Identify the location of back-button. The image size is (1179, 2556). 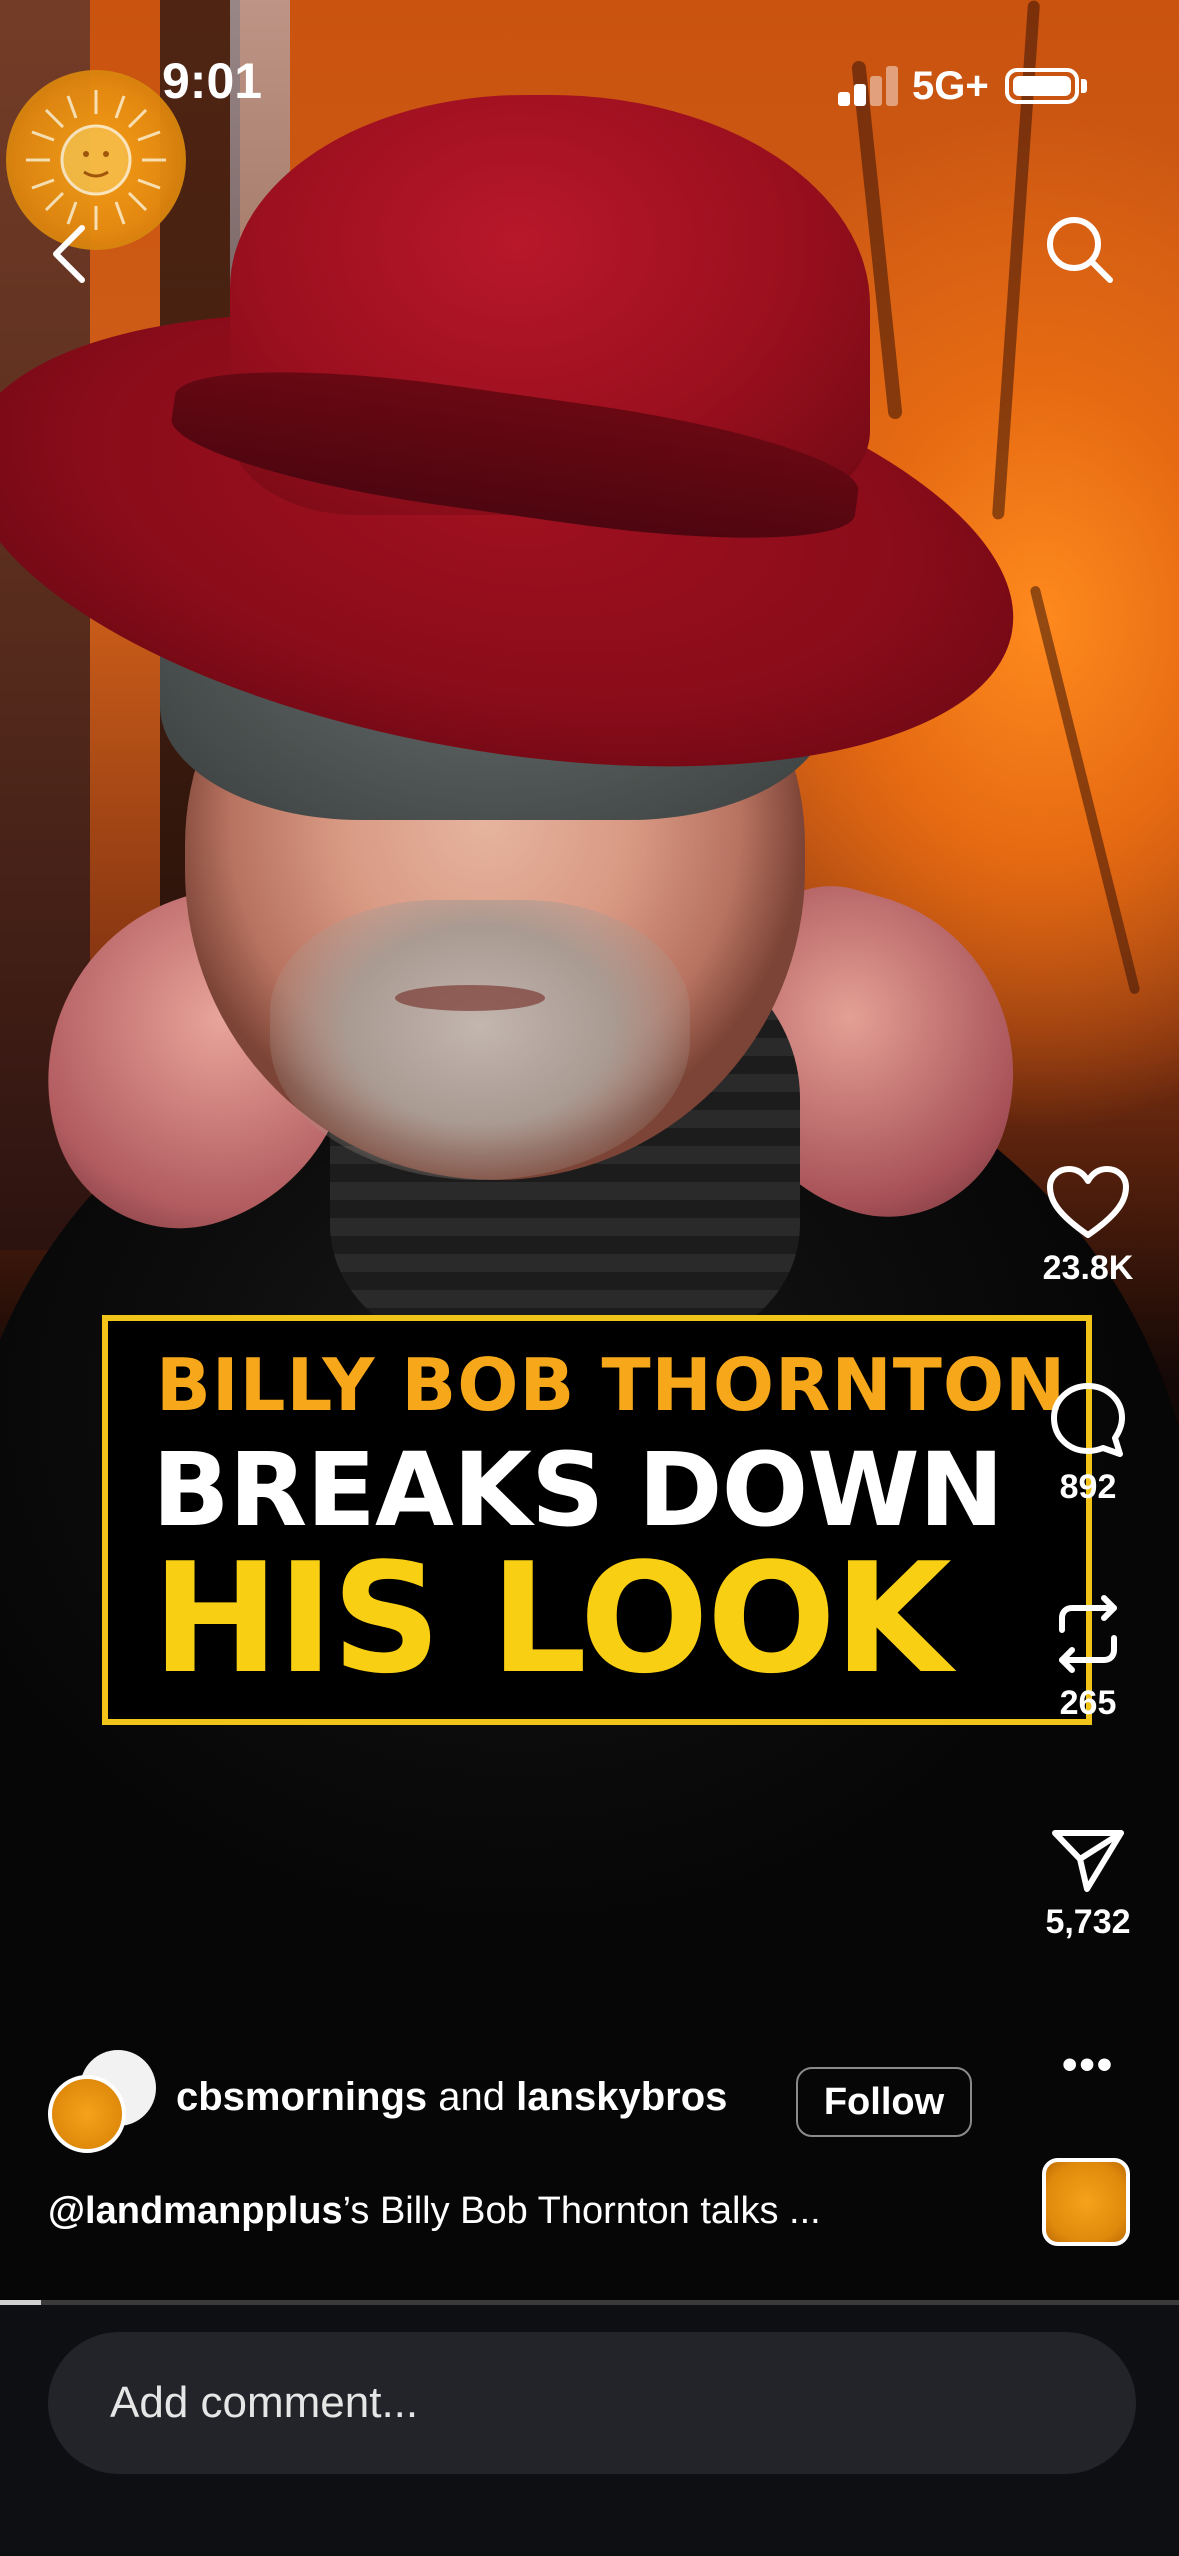
(70, 250).